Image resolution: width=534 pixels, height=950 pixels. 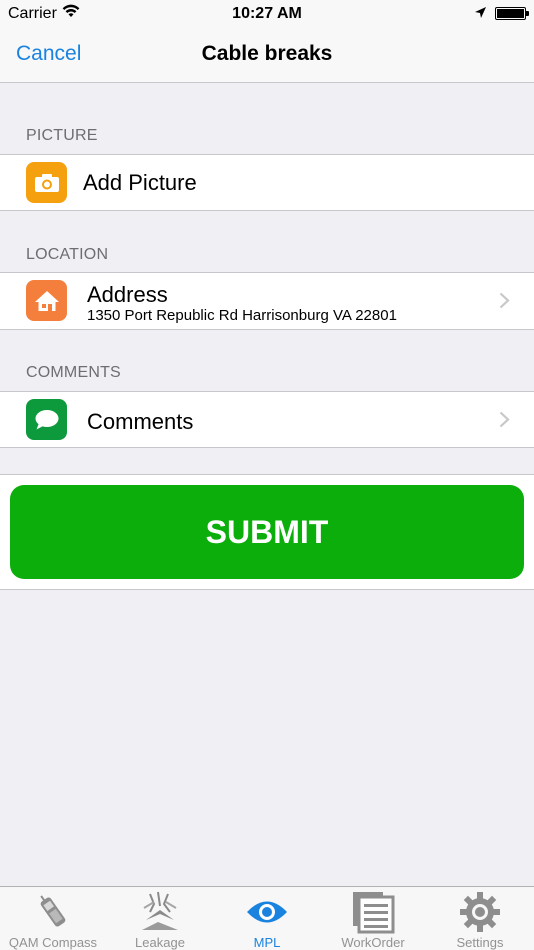 What do you see at coordinates (267, 182) in the screenshot?
I see `add-picture-row: Add Picture` at bounding box center [267, 182].